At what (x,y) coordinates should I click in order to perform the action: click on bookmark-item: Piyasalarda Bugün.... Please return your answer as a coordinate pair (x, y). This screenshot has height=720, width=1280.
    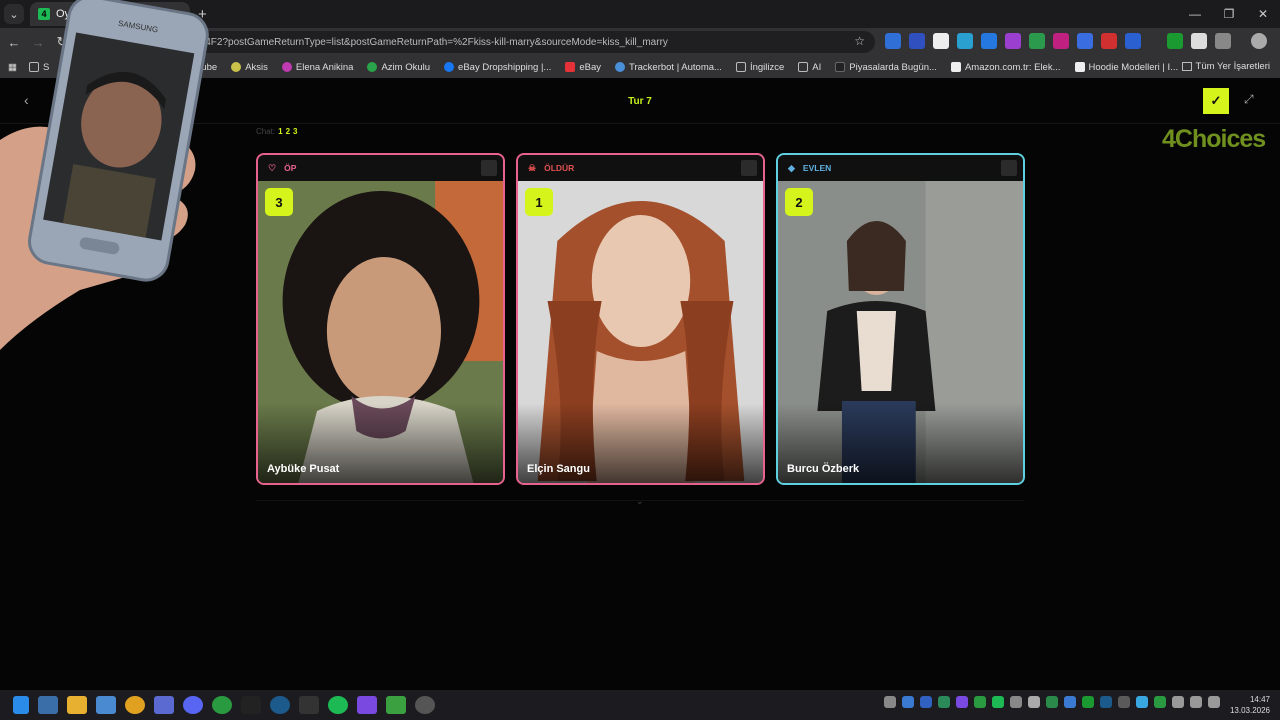
    Looking at the image, I should click on (886, 67).